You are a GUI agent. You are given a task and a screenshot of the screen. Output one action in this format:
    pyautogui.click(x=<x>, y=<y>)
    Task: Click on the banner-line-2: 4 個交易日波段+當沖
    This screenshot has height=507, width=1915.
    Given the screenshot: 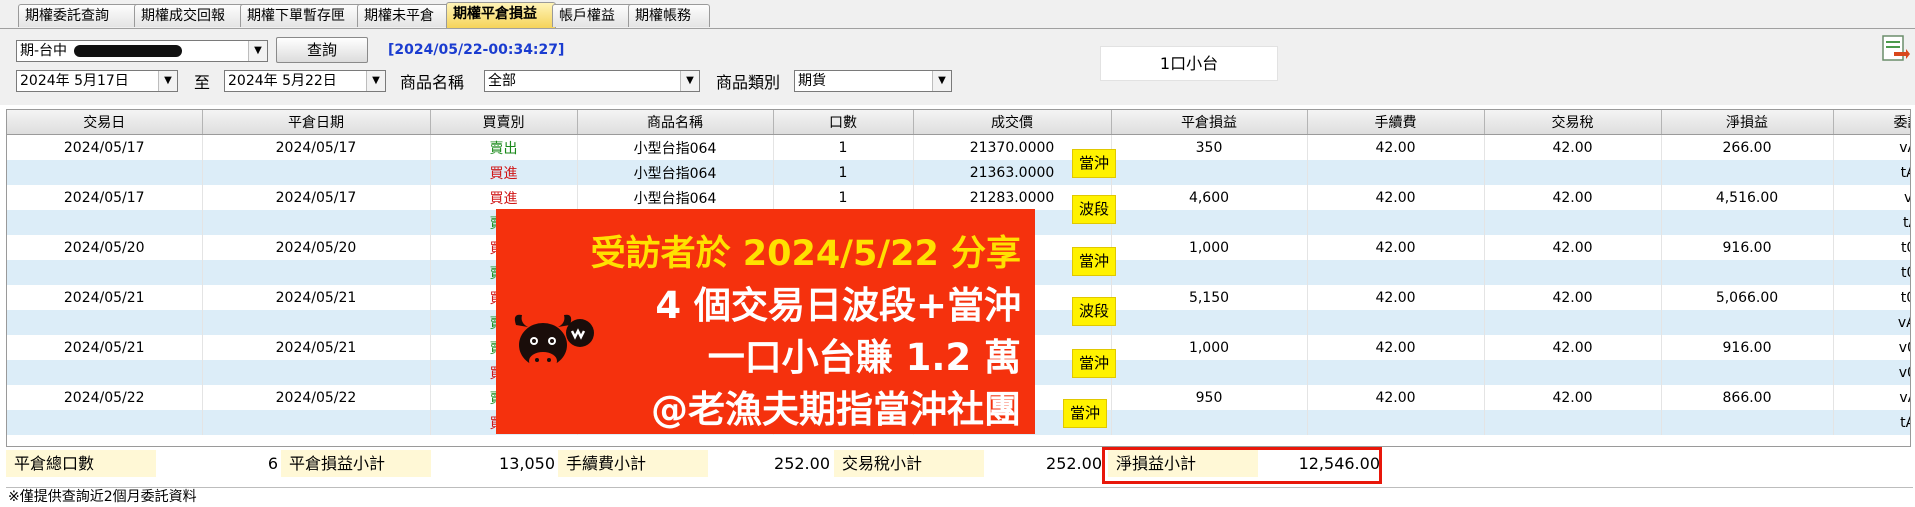 What is the action you would take?
    pyautogui.click(x=838, y=305)
    